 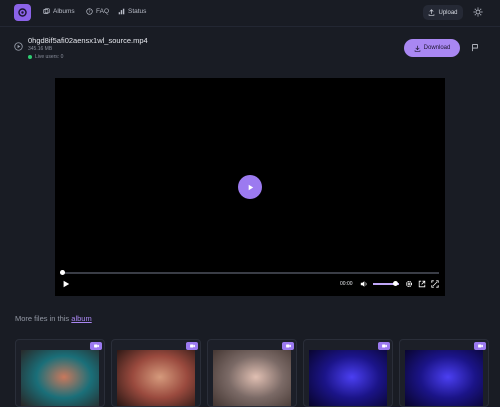 What do you see at coordinates (417, 48) in the screenshot?
I see `download-icon` at bounding box center [417, 48].